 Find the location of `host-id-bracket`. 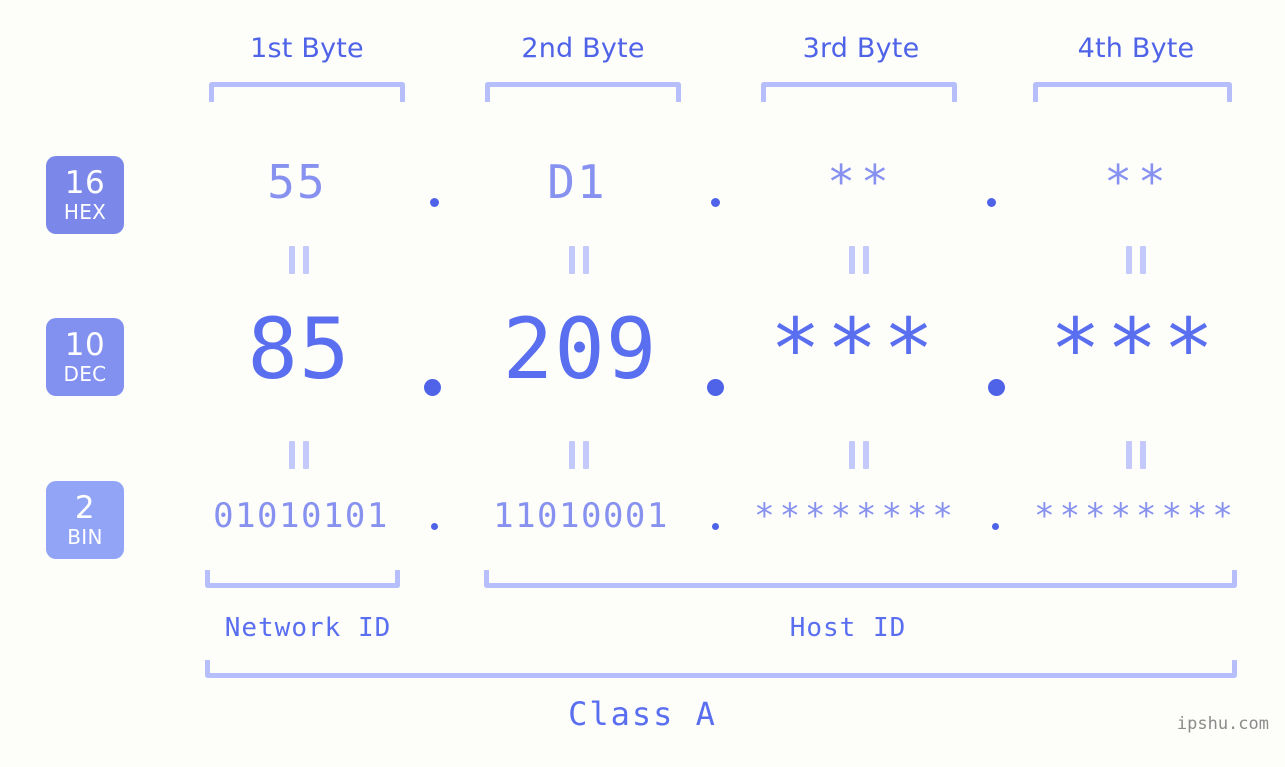

host-id-bracket is located at coordinates (860, 579).